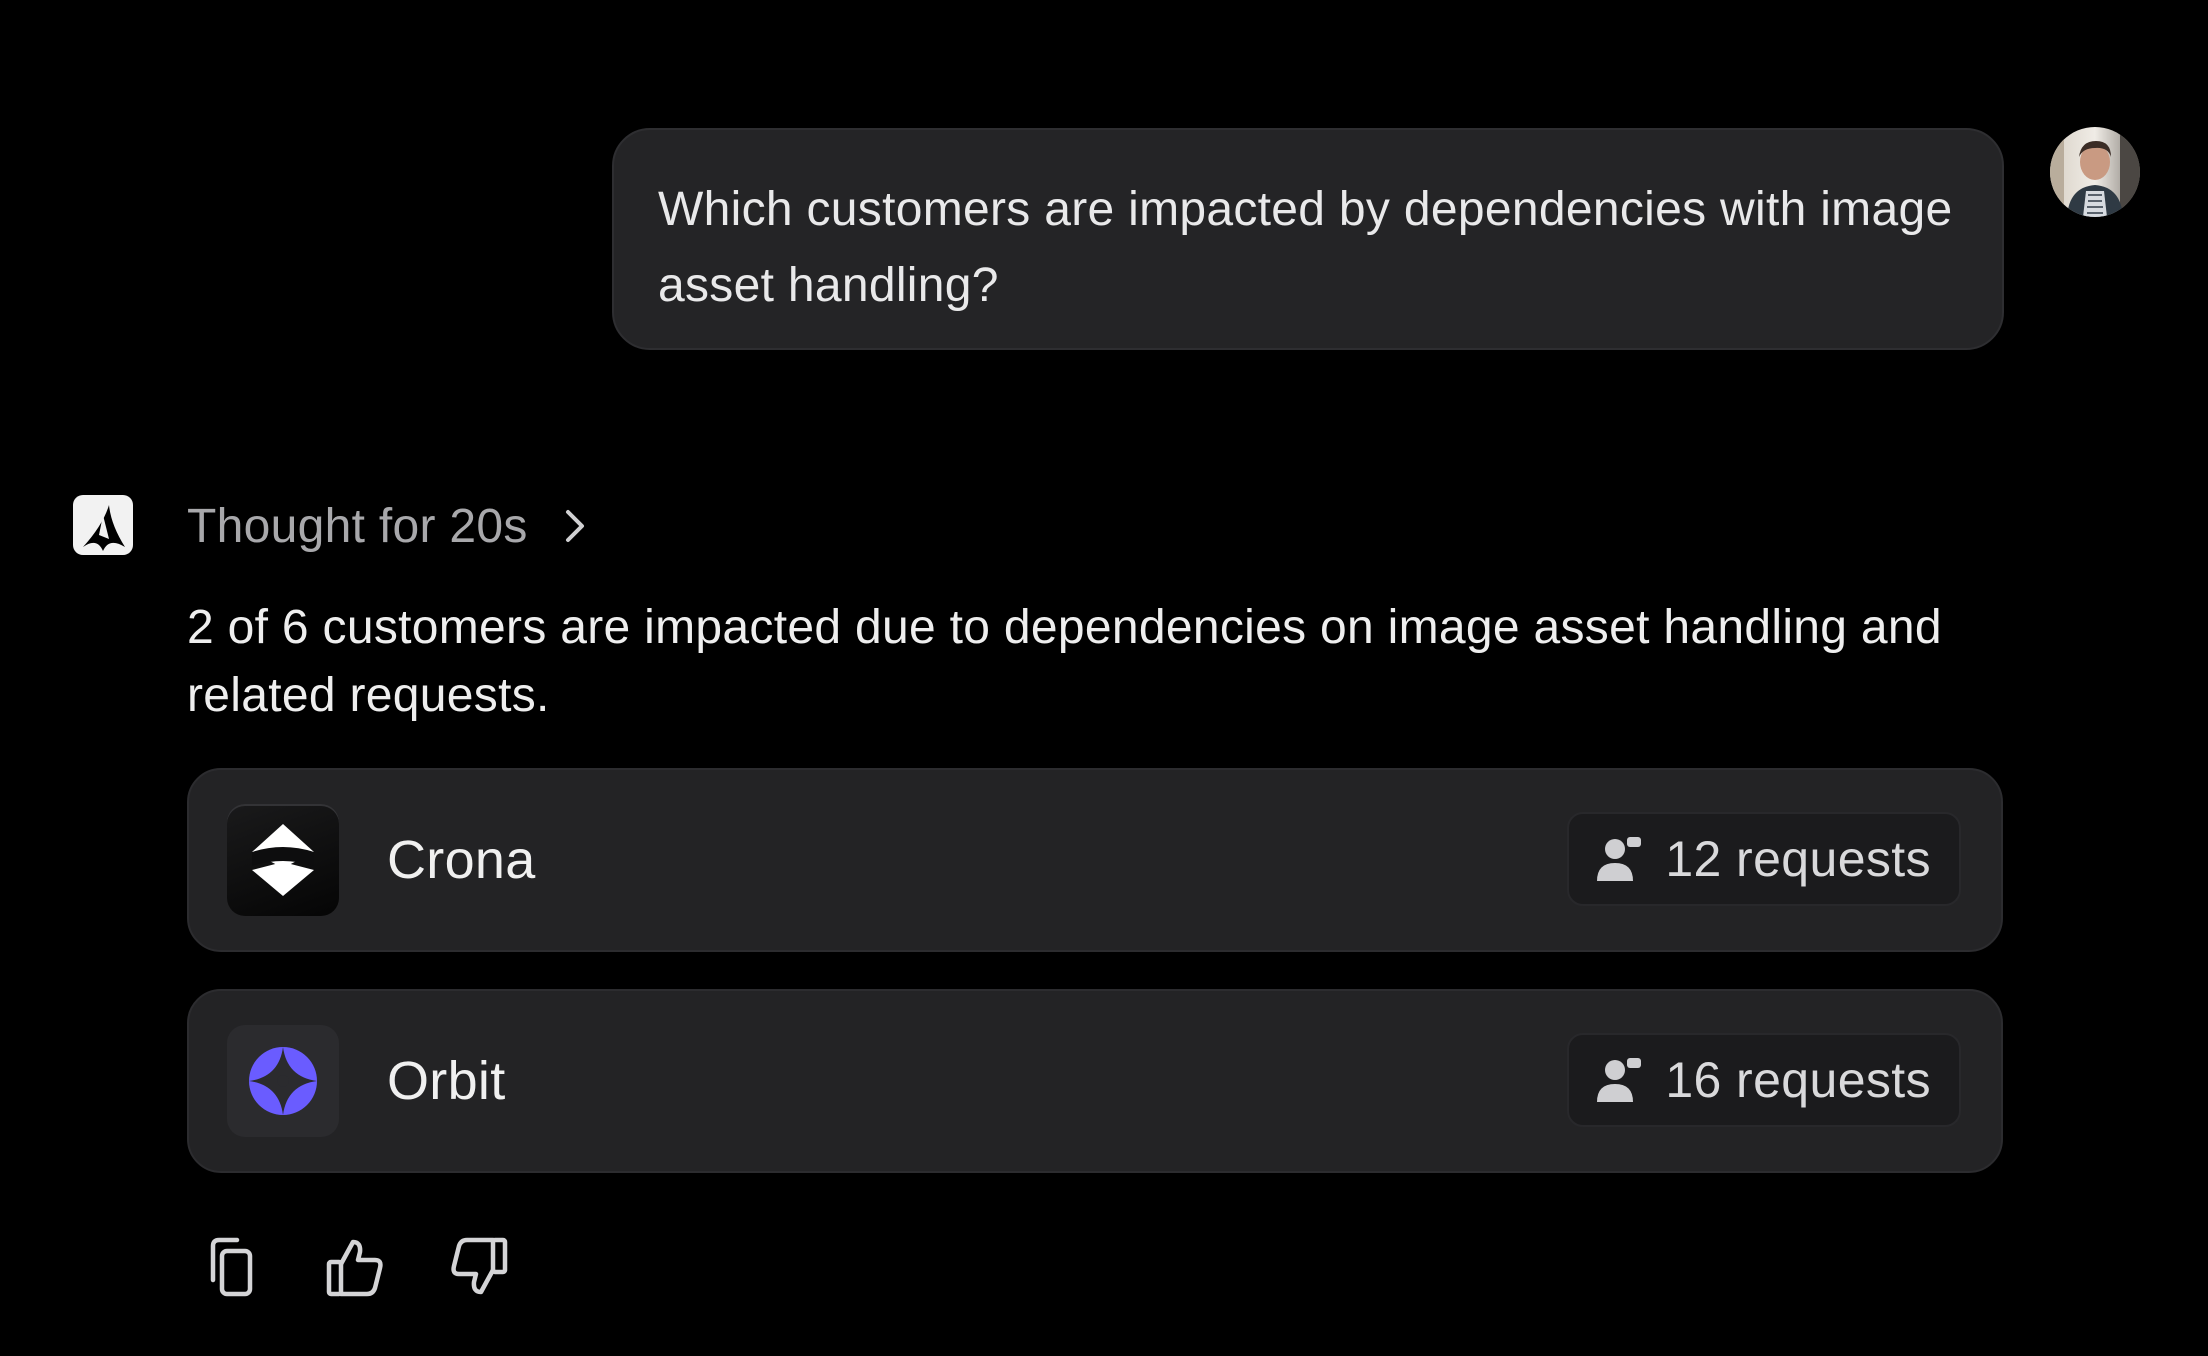 The image size is (2208, 1356). I want to click on crona-logo-icon, so click(283, 860).